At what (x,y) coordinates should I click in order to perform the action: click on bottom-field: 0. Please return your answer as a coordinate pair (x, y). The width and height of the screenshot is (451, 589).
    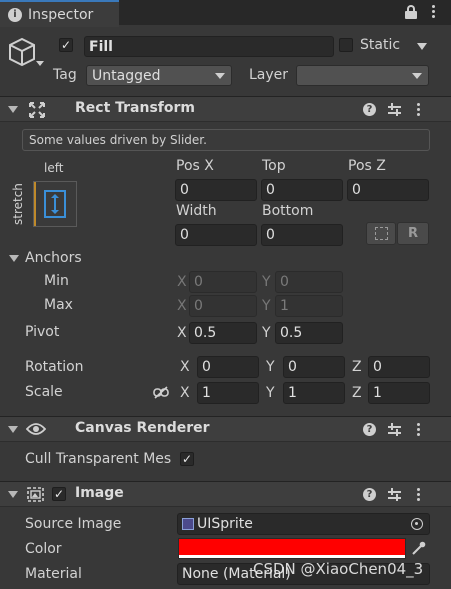
    Looking at the image, I should click on (302, 235).